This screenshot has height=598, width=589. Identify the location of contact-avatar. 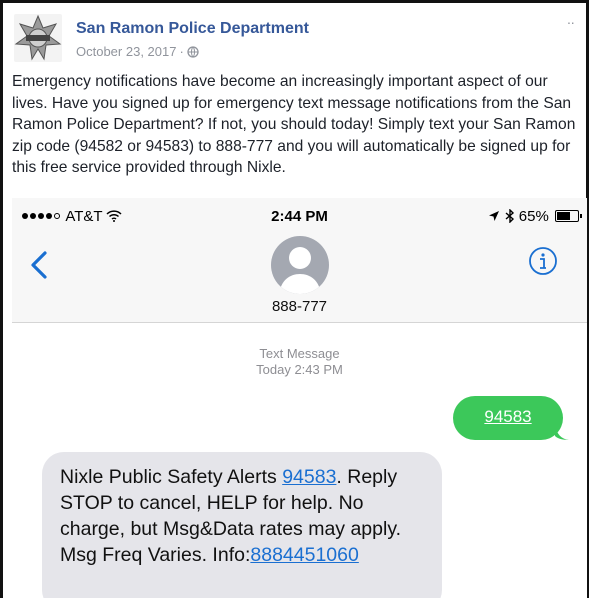
(300, 265).